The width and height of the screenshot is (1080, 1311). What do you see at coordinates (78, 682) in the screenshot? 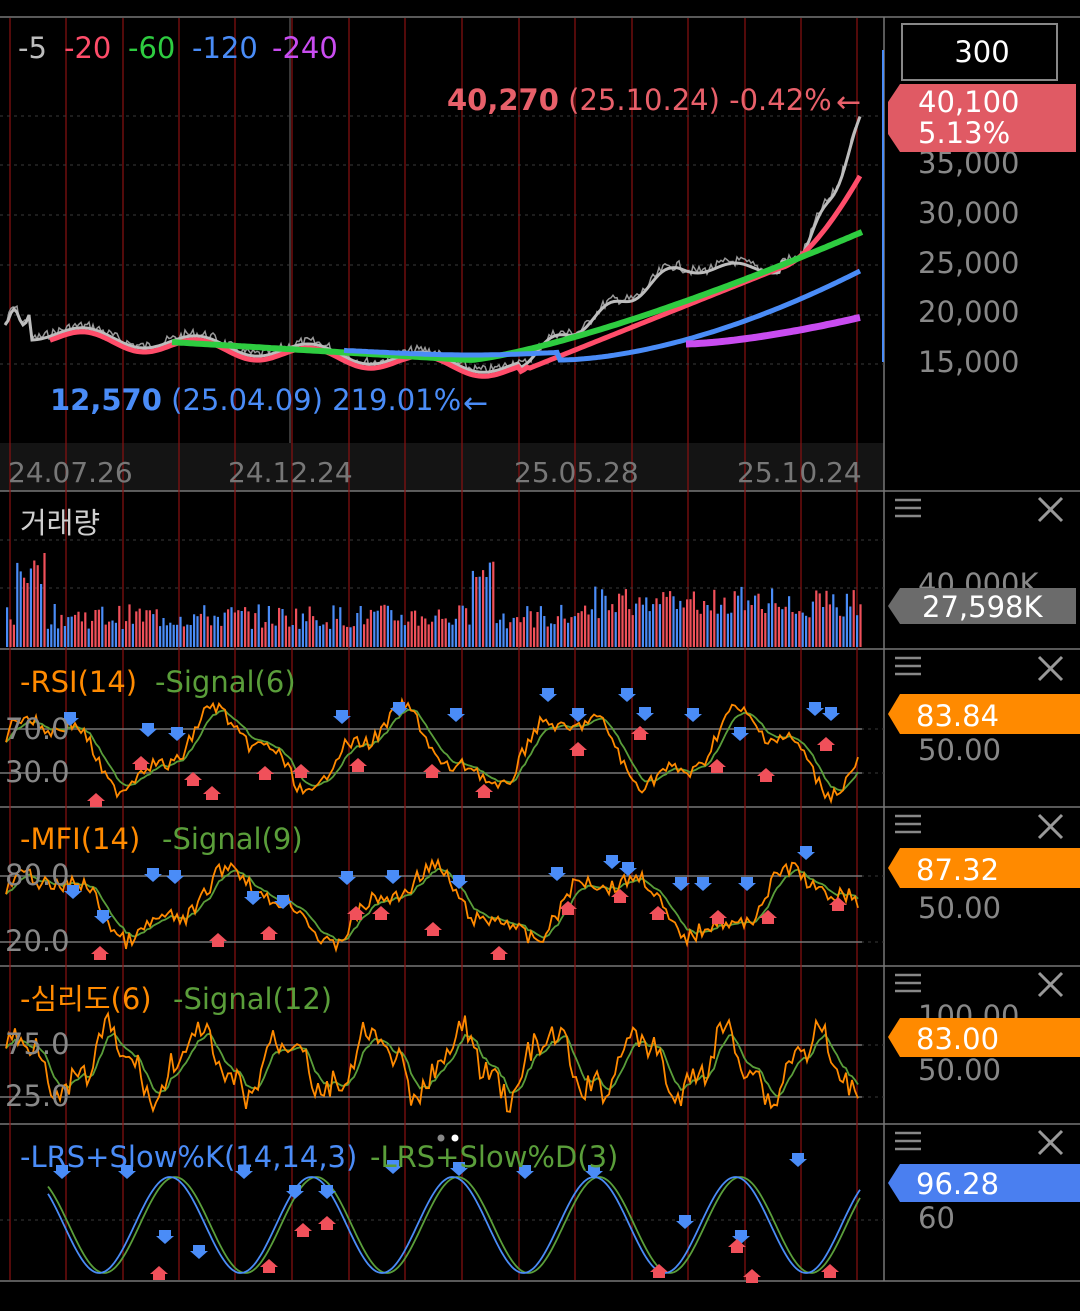
I see `rsi-title: -RSI(14)` at bounding box center [78, 682].